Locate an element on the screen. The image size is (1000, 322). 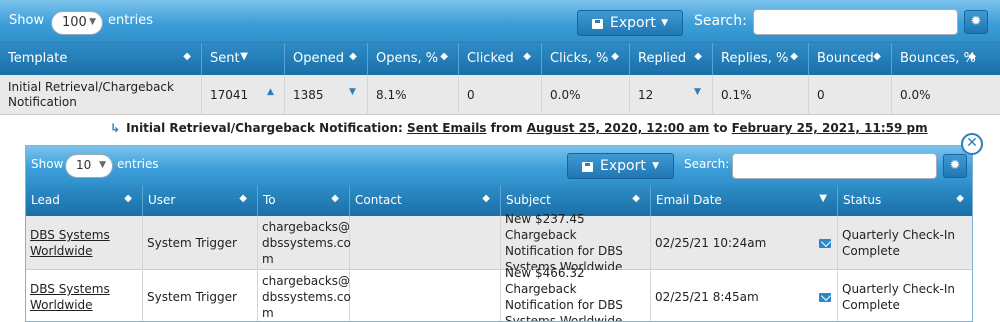
col-bounces-pct: Bounces, % ◆ is located at coordinates (946, 59).